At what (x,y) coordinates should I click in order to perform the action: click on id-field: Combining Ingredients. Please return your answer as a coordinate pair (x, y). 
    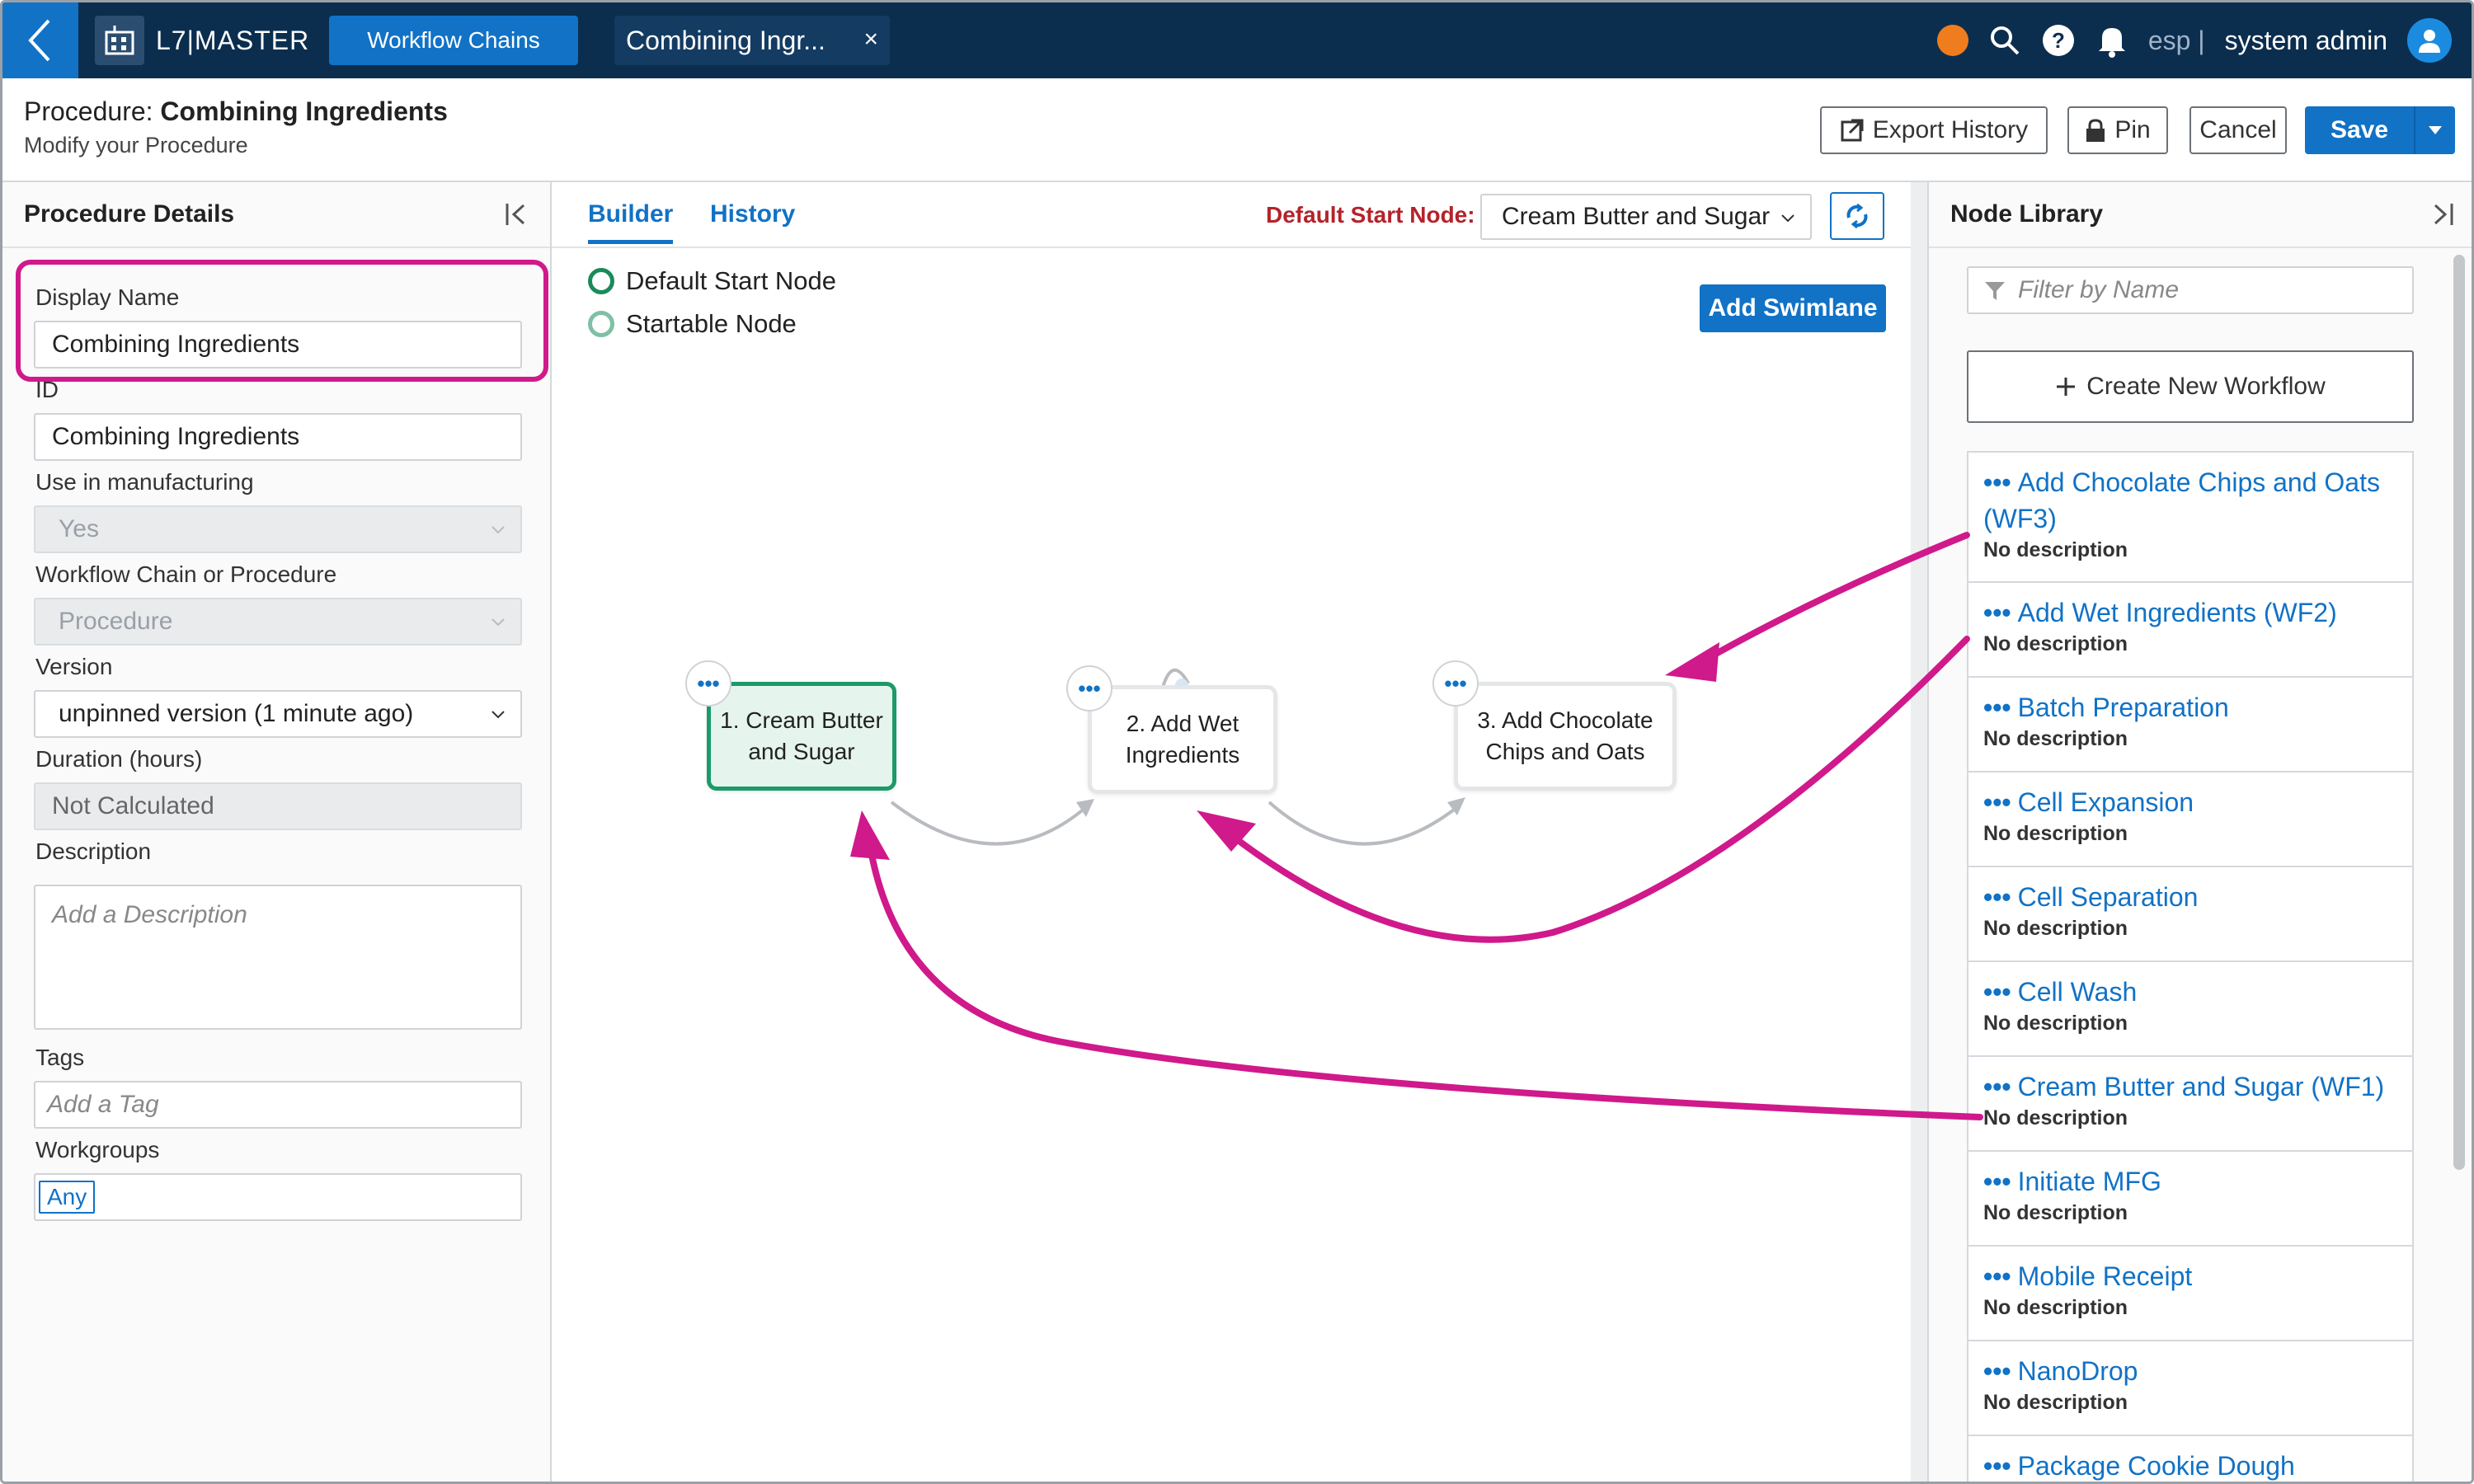
    Looking at the image, I should click on (278, 437).